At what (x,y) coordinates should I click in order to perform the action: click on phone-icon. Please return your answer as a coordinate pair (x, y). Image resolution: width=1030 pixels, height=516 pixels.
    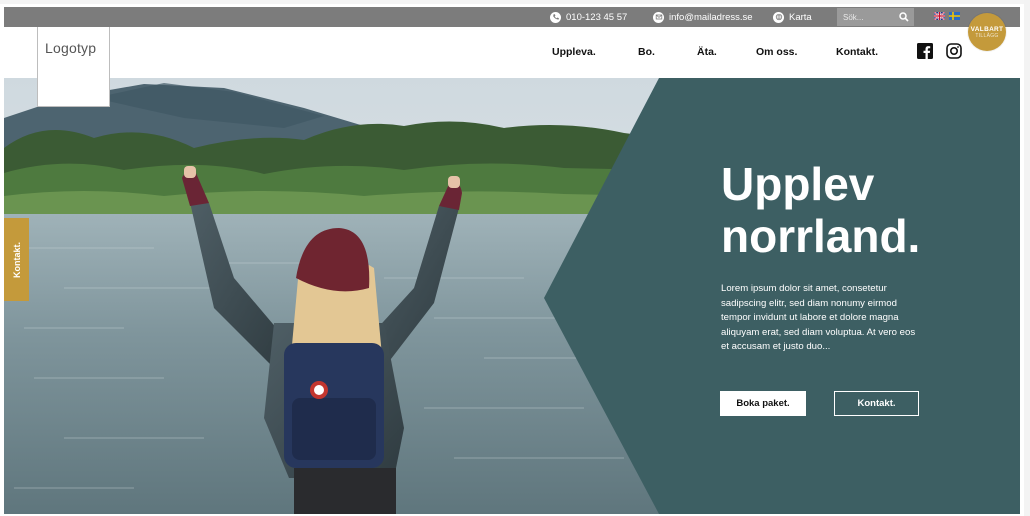
    Looking at the image, I should click on (555, 17).